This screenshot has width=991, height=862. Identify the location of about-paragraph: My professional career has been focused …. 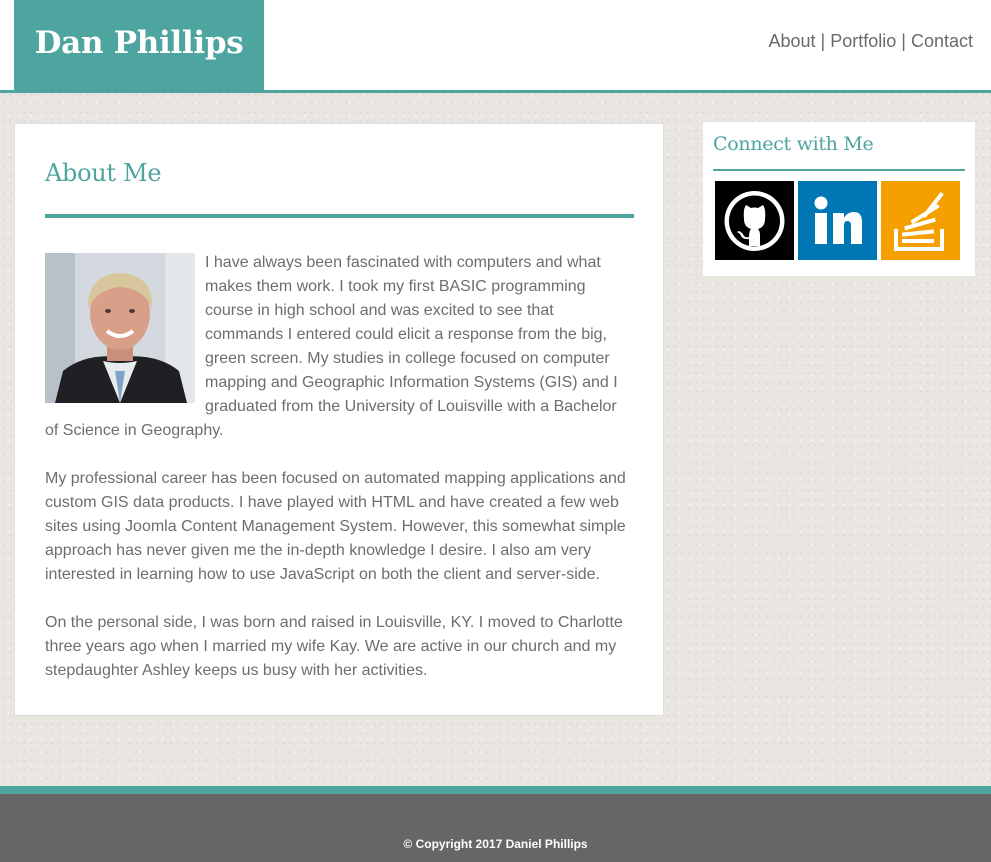
(335, 526).